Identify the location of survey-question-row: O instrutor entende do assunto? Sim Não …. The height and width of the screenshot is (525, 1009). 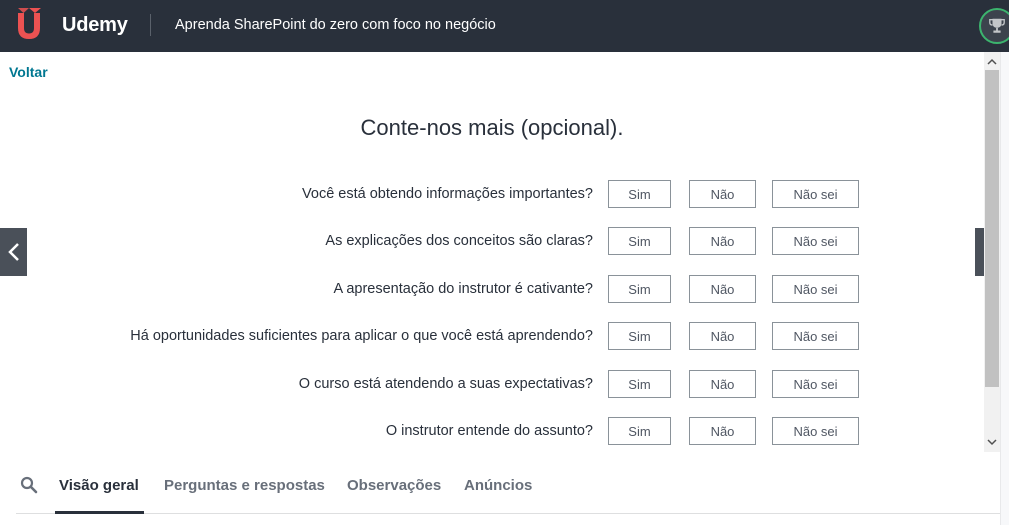
(492, 431).